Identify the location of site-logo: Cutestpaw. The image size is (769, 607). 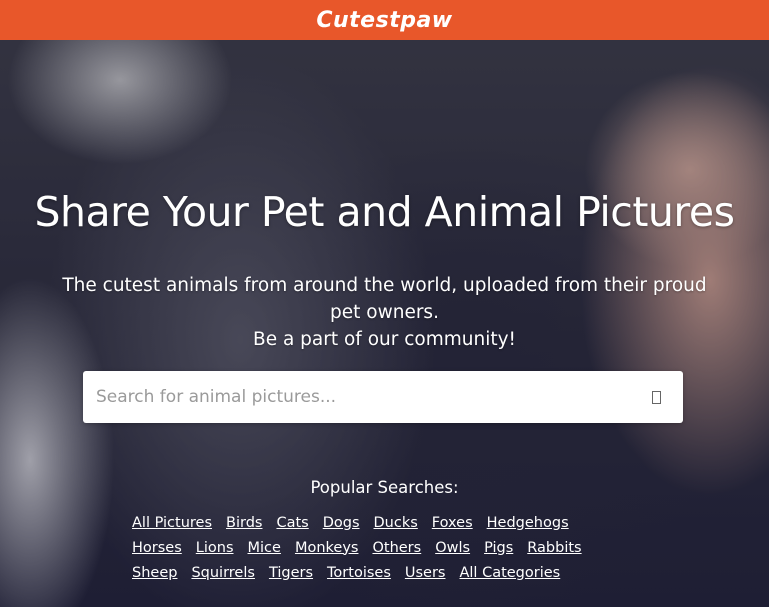
(384, 20).